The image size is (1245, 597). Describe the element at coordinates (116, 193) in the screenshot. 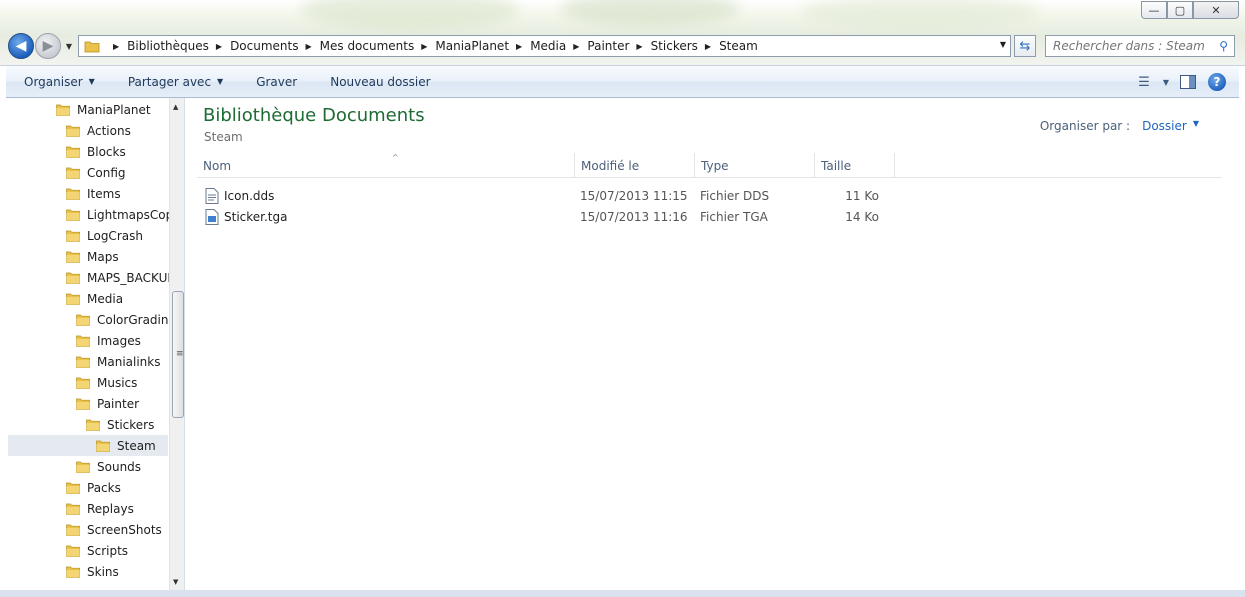

I see `tree-item-items: Items` at that location.